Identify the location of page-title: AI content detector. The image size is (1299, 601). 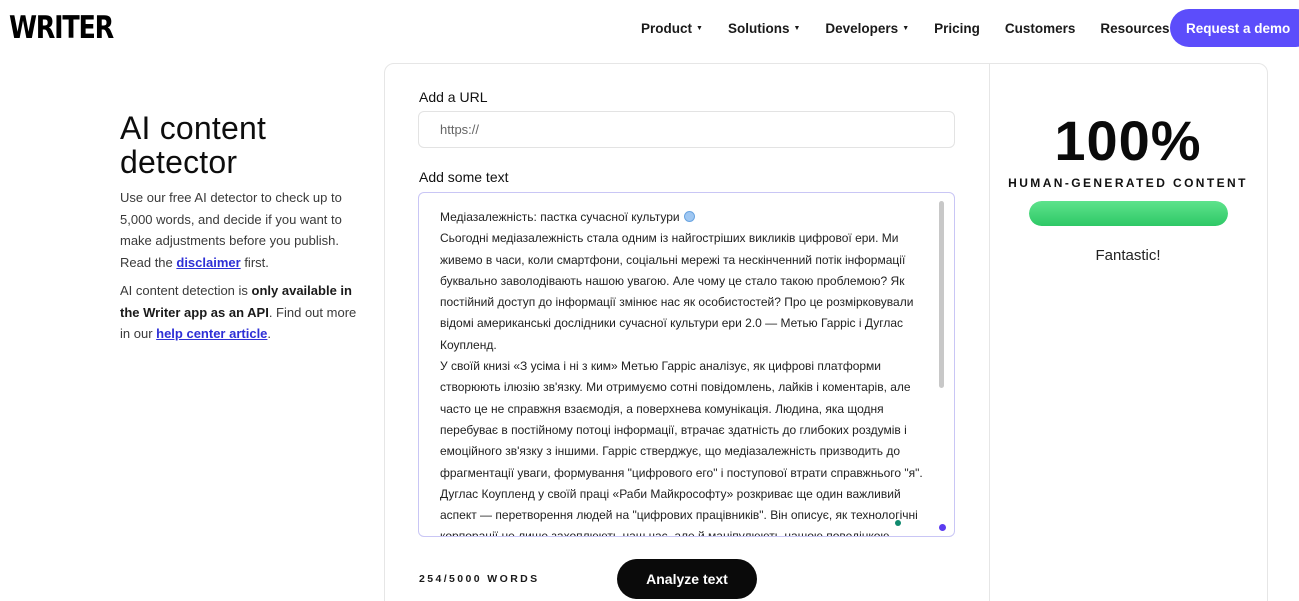
(193, 145).